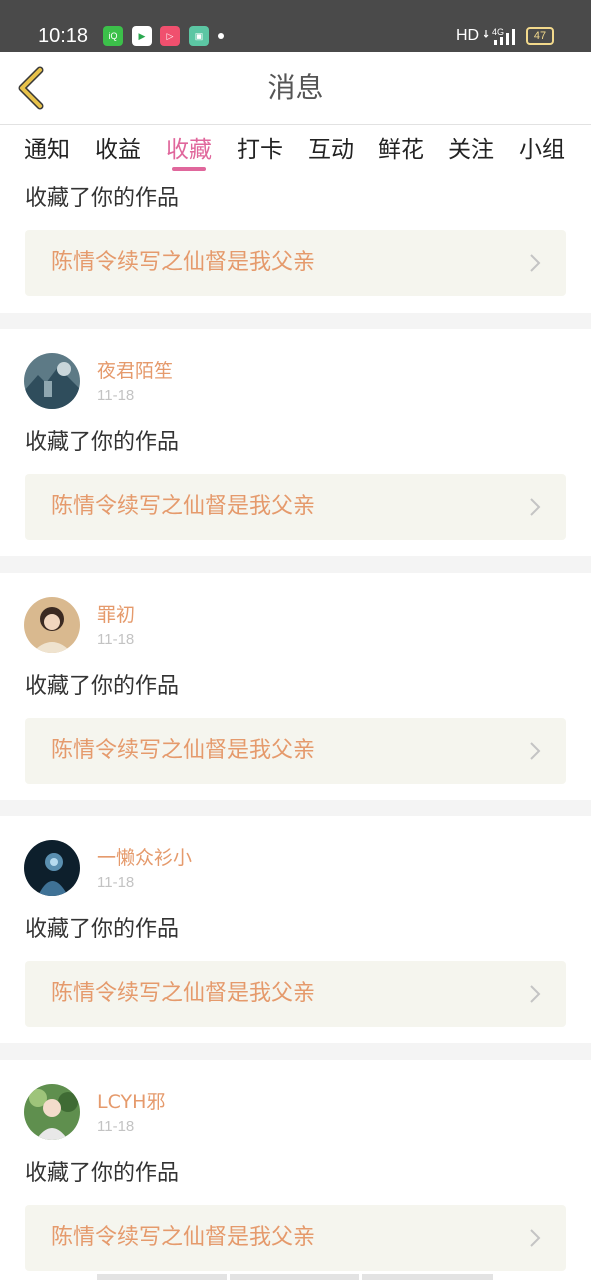  I want to click on iqiyi-app-icon: iQ, so click(113, 36).